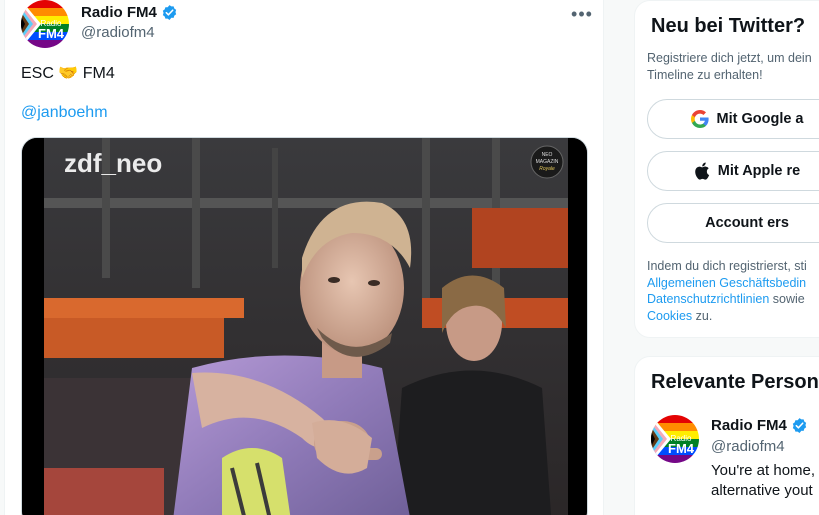 The height and width of the screenshot is (515, 819). What do you see at coordinates (119, 12) in the screenshot?
I see `author-name-text: Radio FM4` at bounding box center [119, 12].